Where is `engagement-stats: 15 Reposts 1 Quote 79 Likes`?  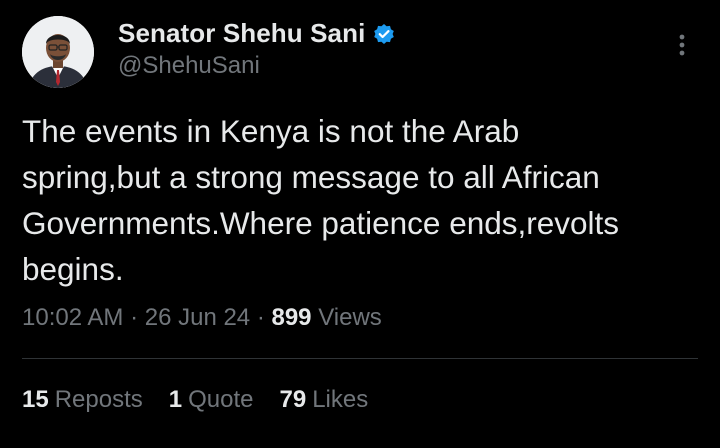
engagement-stats: 15 Reposts 1 Quote 79 Likes is located at coordinates (195, 400).